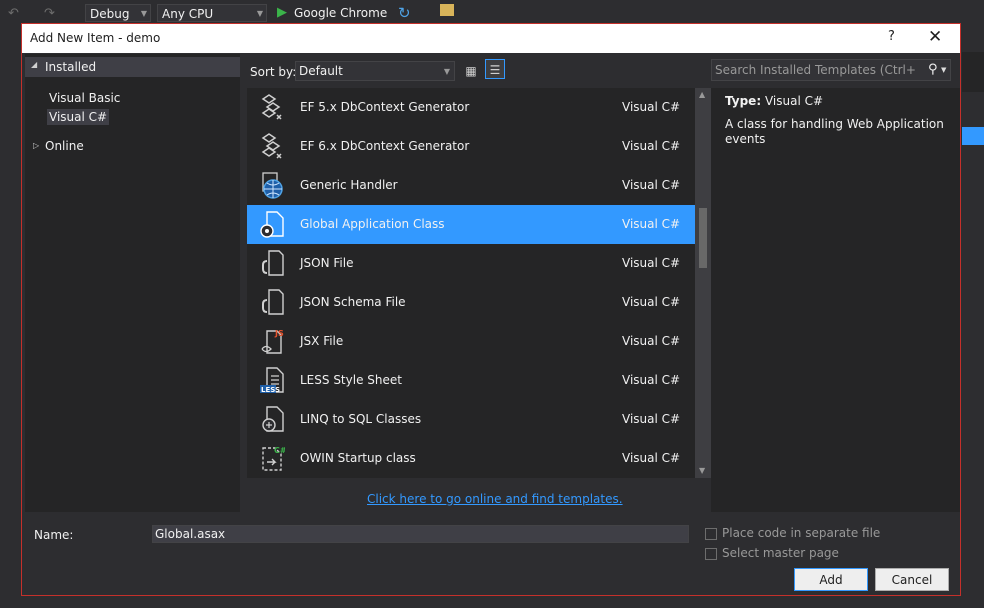  What do you see at coordinates (132, 67) in the screenshot?
I see `tree-item-installed: ◢ Installed` at bounding box center [132, 67].